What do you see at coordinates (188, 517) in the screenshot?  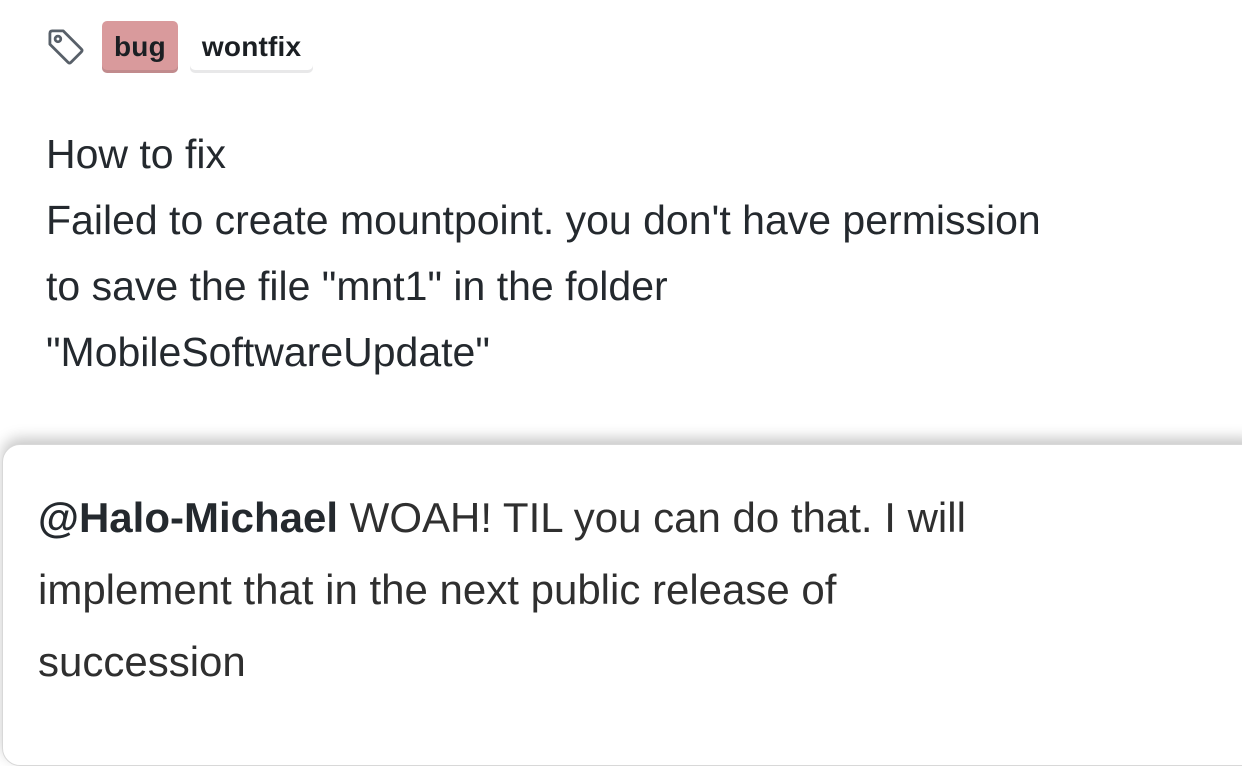 I see `user-mention-link: @Halo-Michael` at bounding box center [188, 517].